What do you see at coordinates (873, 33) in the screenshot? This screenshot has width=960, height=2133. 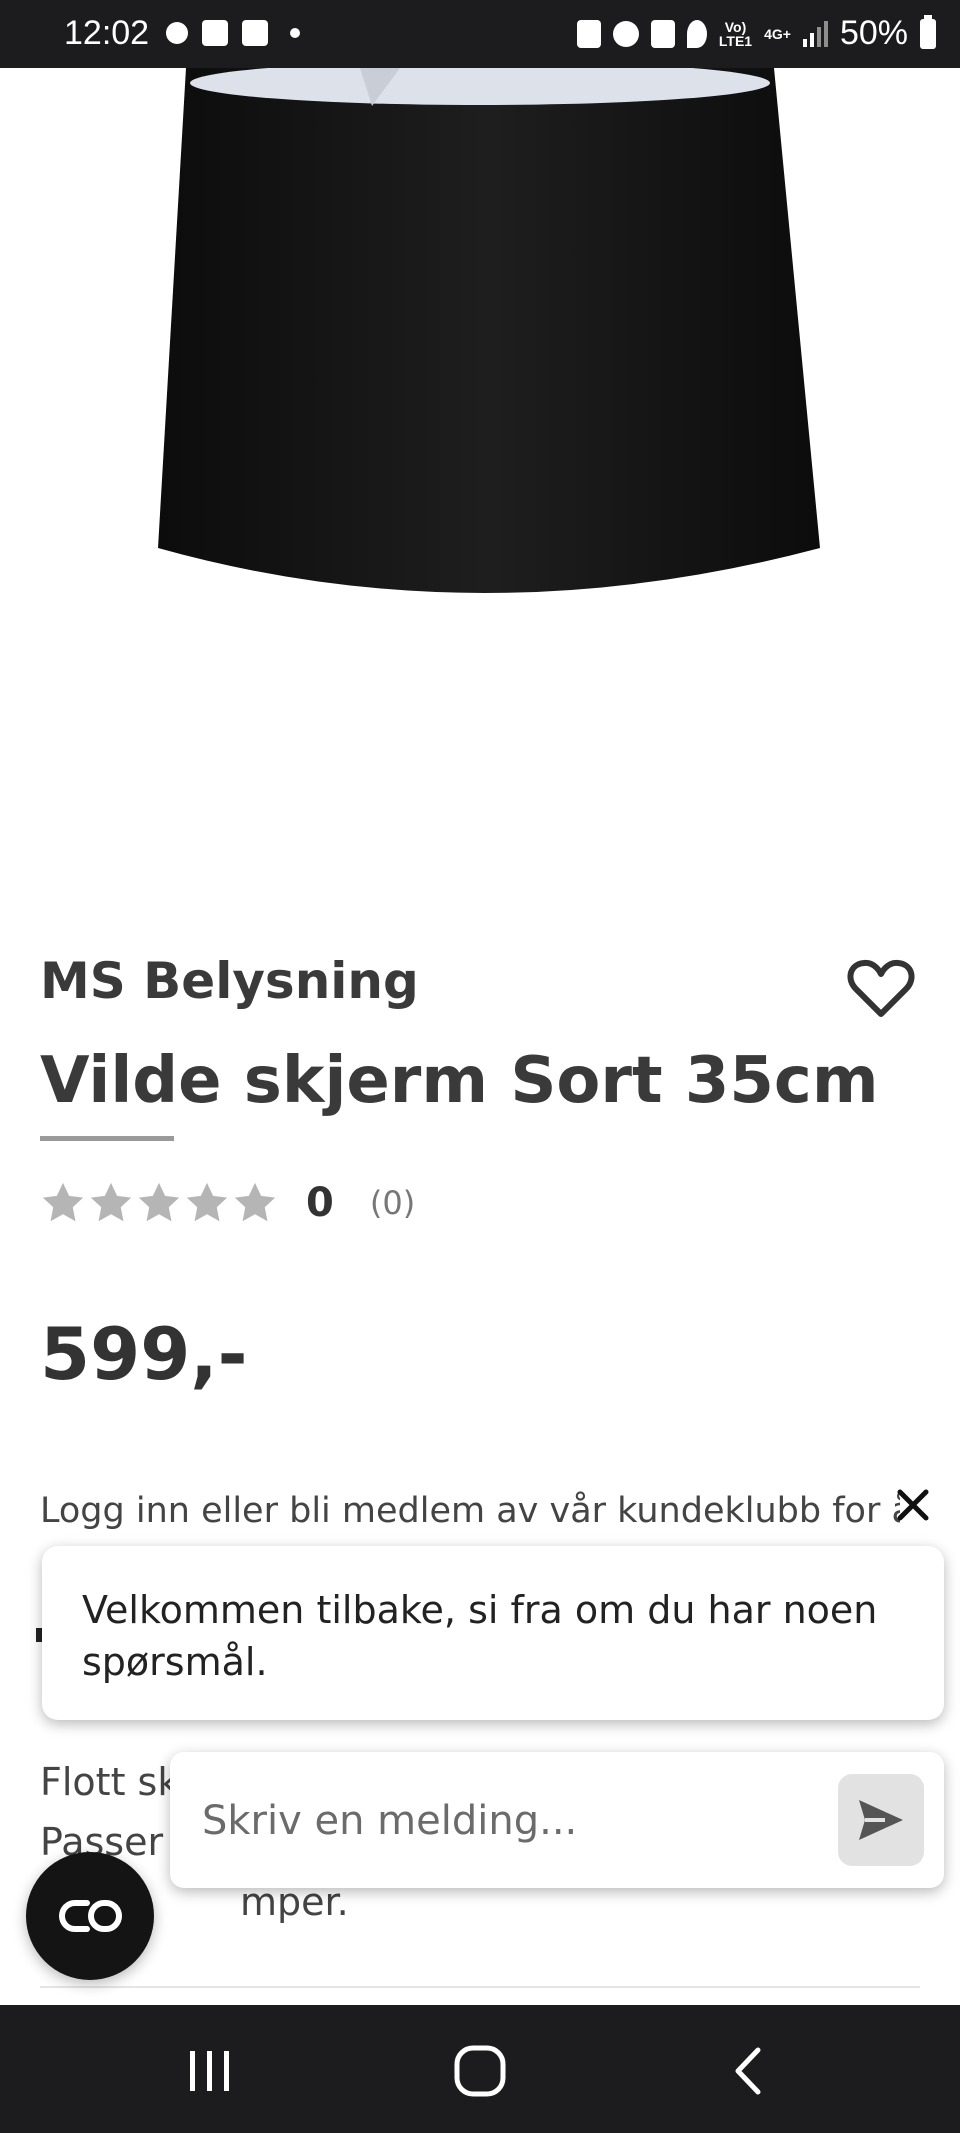 I see `battery-percent: 50%` at bounding box center [873, 33].